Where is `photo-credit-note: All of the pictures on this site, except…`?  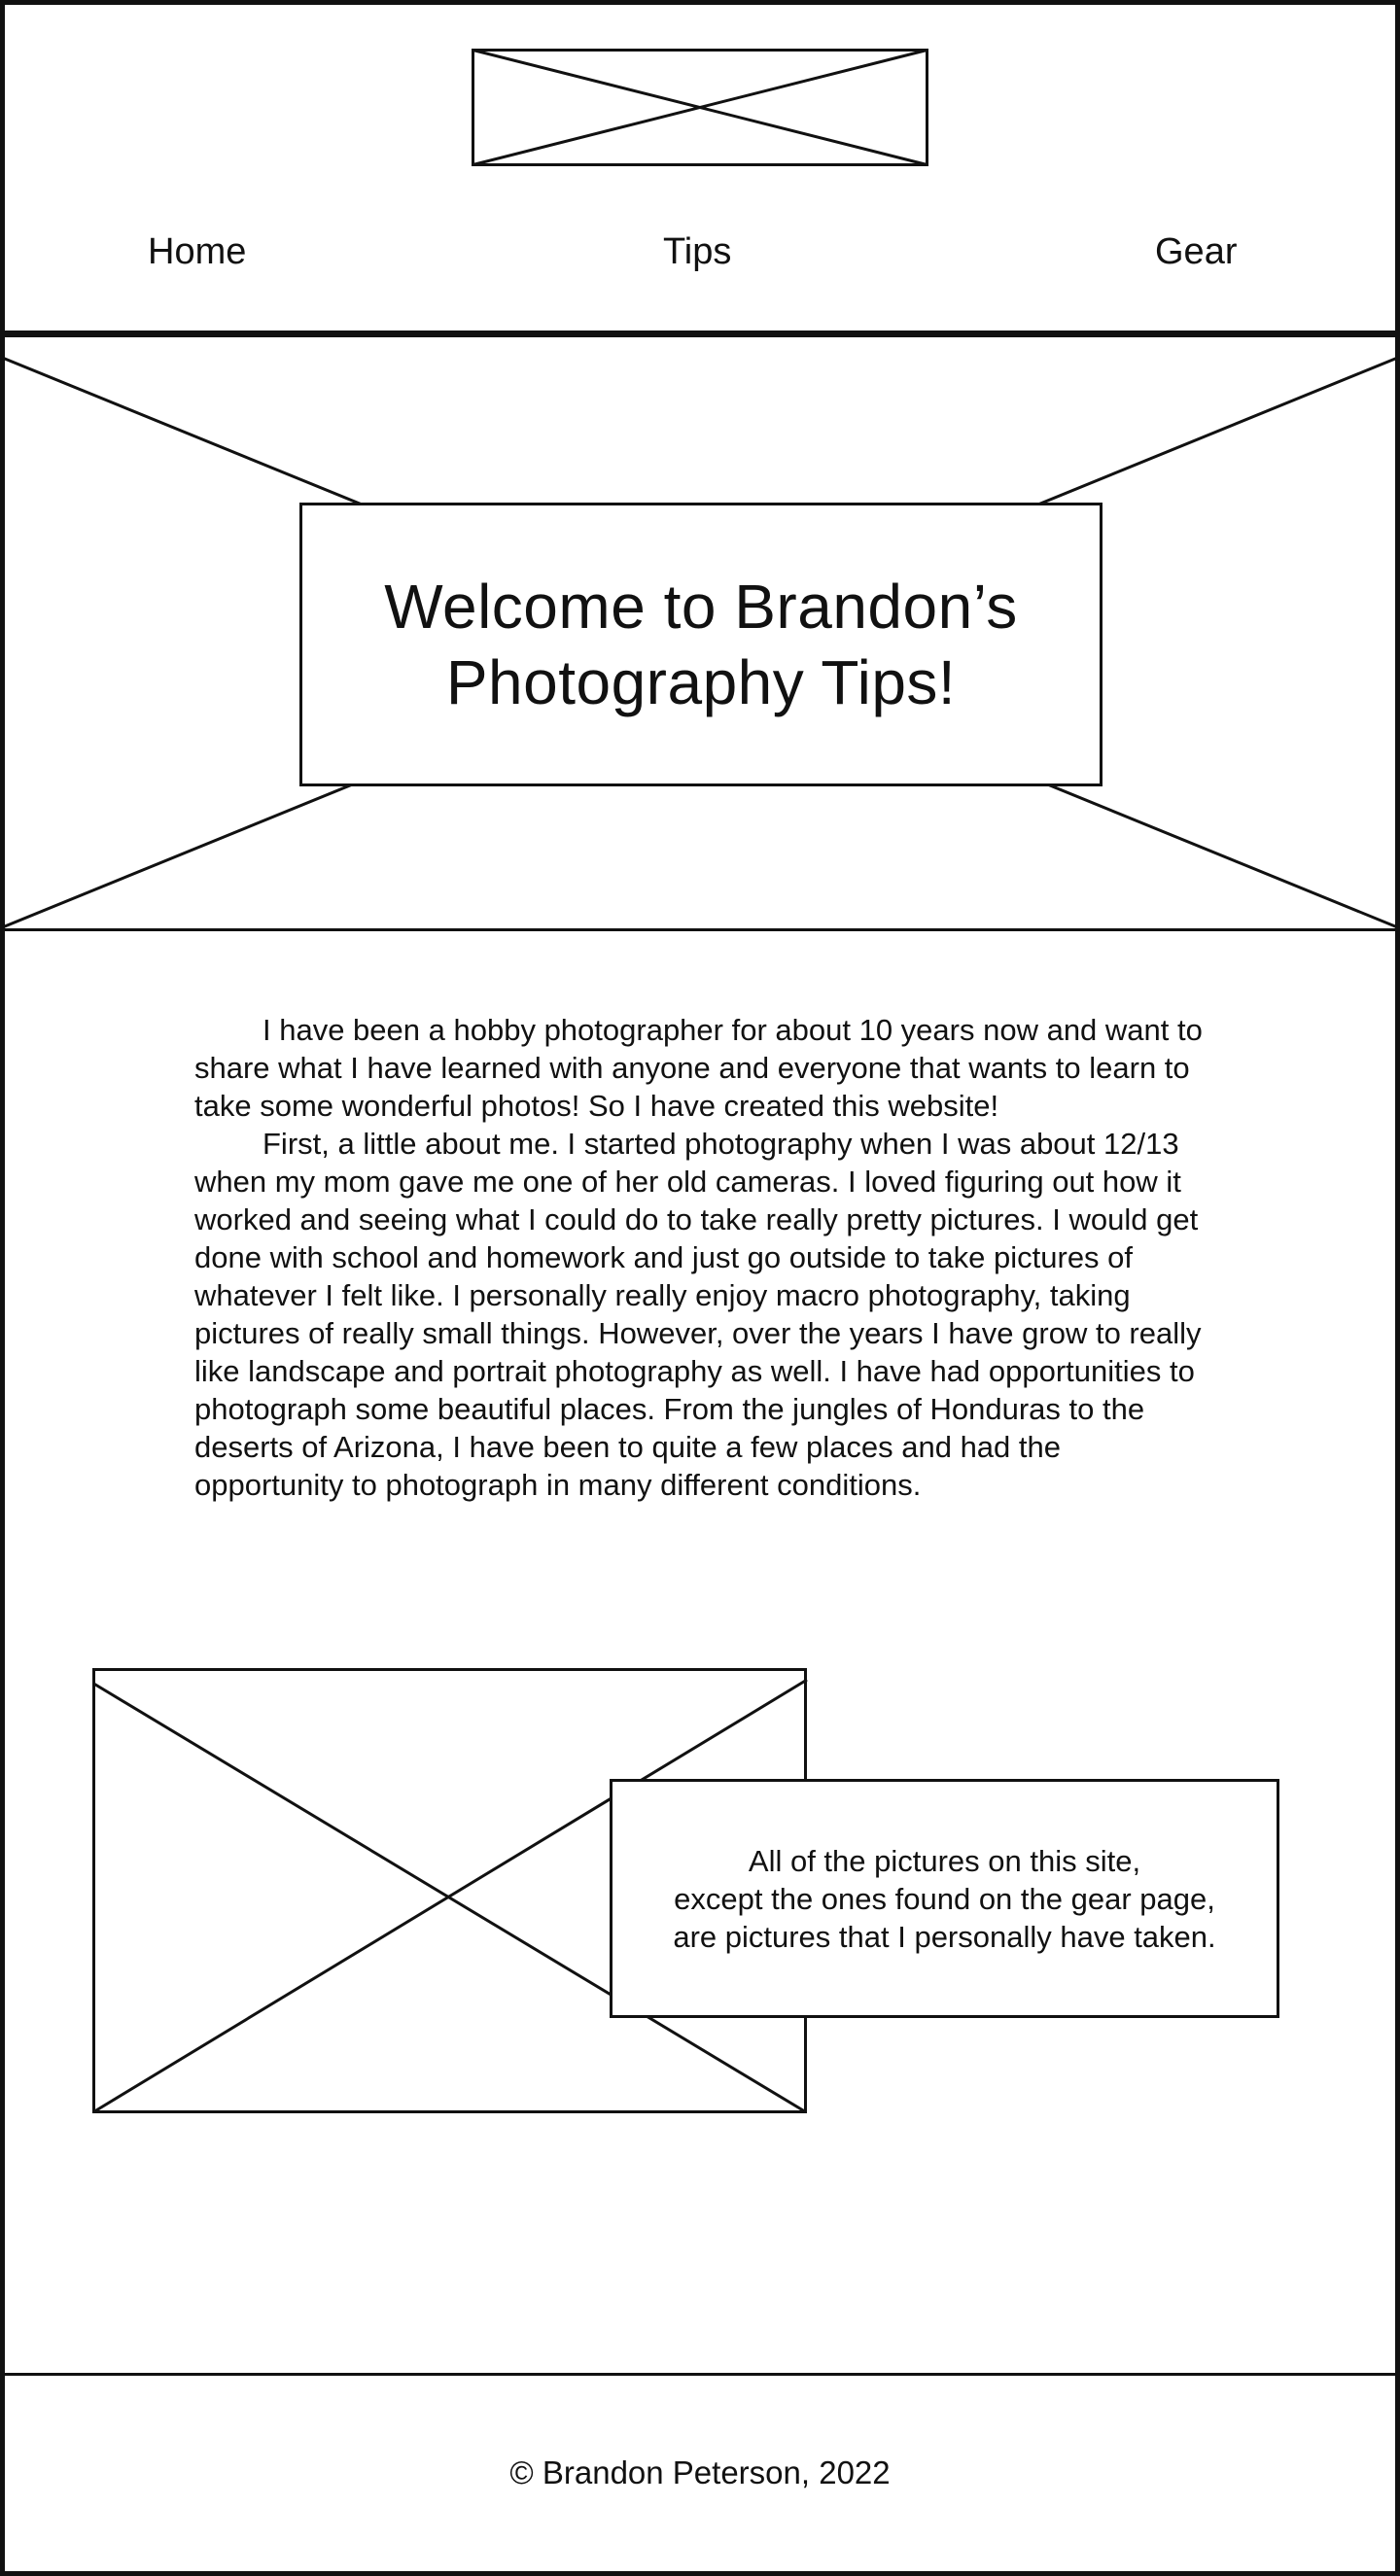 photo-credit-note: All of the pictures on this site, except… is located at coordinates (944, 1898).